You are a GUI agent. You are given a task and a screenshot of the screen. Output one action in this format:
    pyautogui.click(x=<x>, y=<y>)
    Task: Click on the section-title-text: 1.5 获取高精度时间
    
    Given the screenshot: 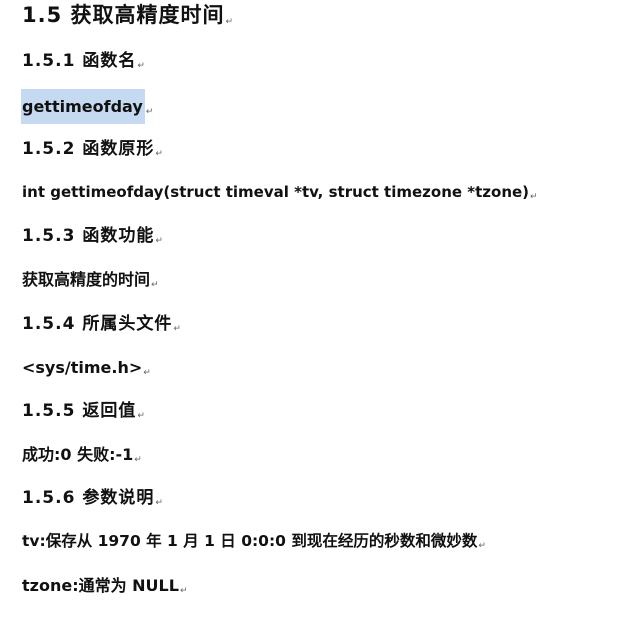 What is the action you would take?
    pyautogui.click(x=123, y=15)
    